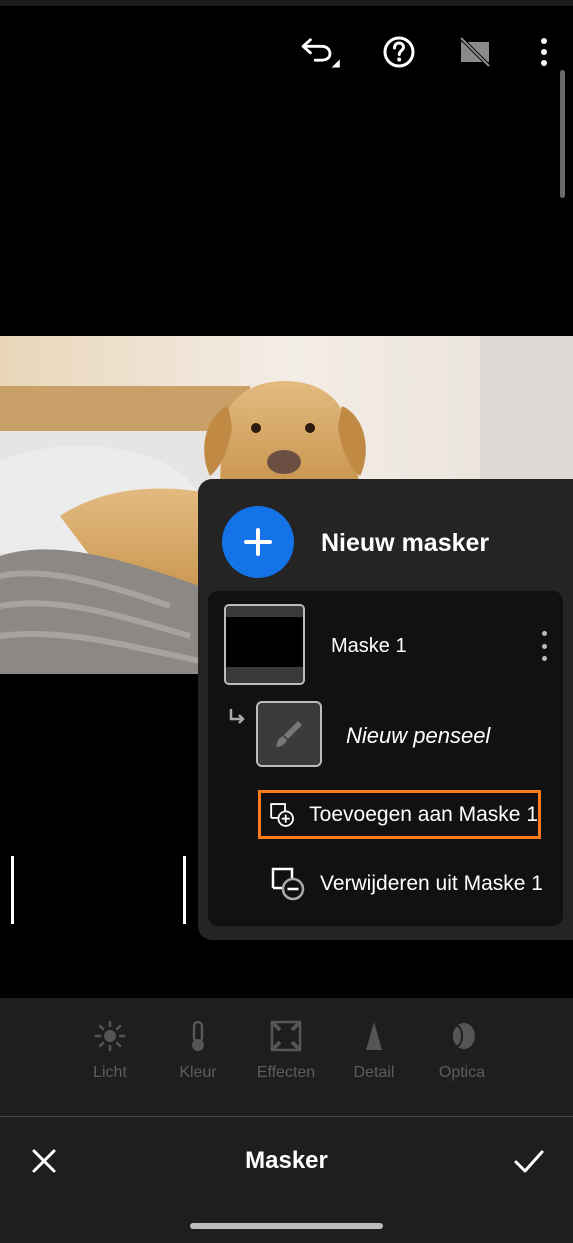  What do you see at coordinates (198, 1035) in the screenshot?
I see `thermometer-icon` at bounding box center [198, 1035].